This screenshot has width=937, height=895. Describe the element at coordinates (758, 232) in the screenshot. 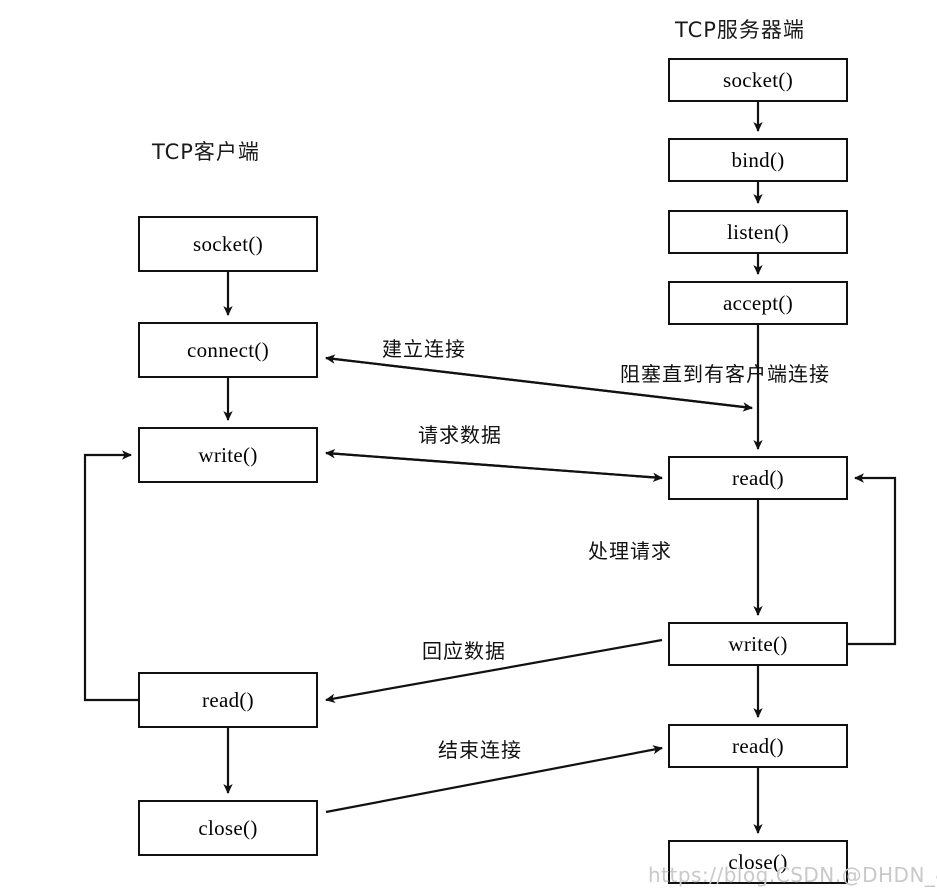

I see `node-server-listen: listen()` at that location.